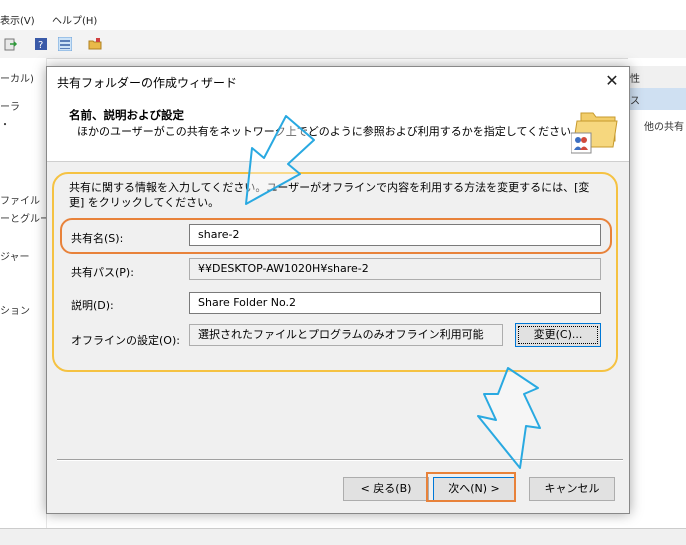 The width and height of the screenshot is (686, 545). What do you see at coordinates (386, 489) in the screenshot?
I see `back-button: < 戻る(B)` at bounding box center [386, 489].